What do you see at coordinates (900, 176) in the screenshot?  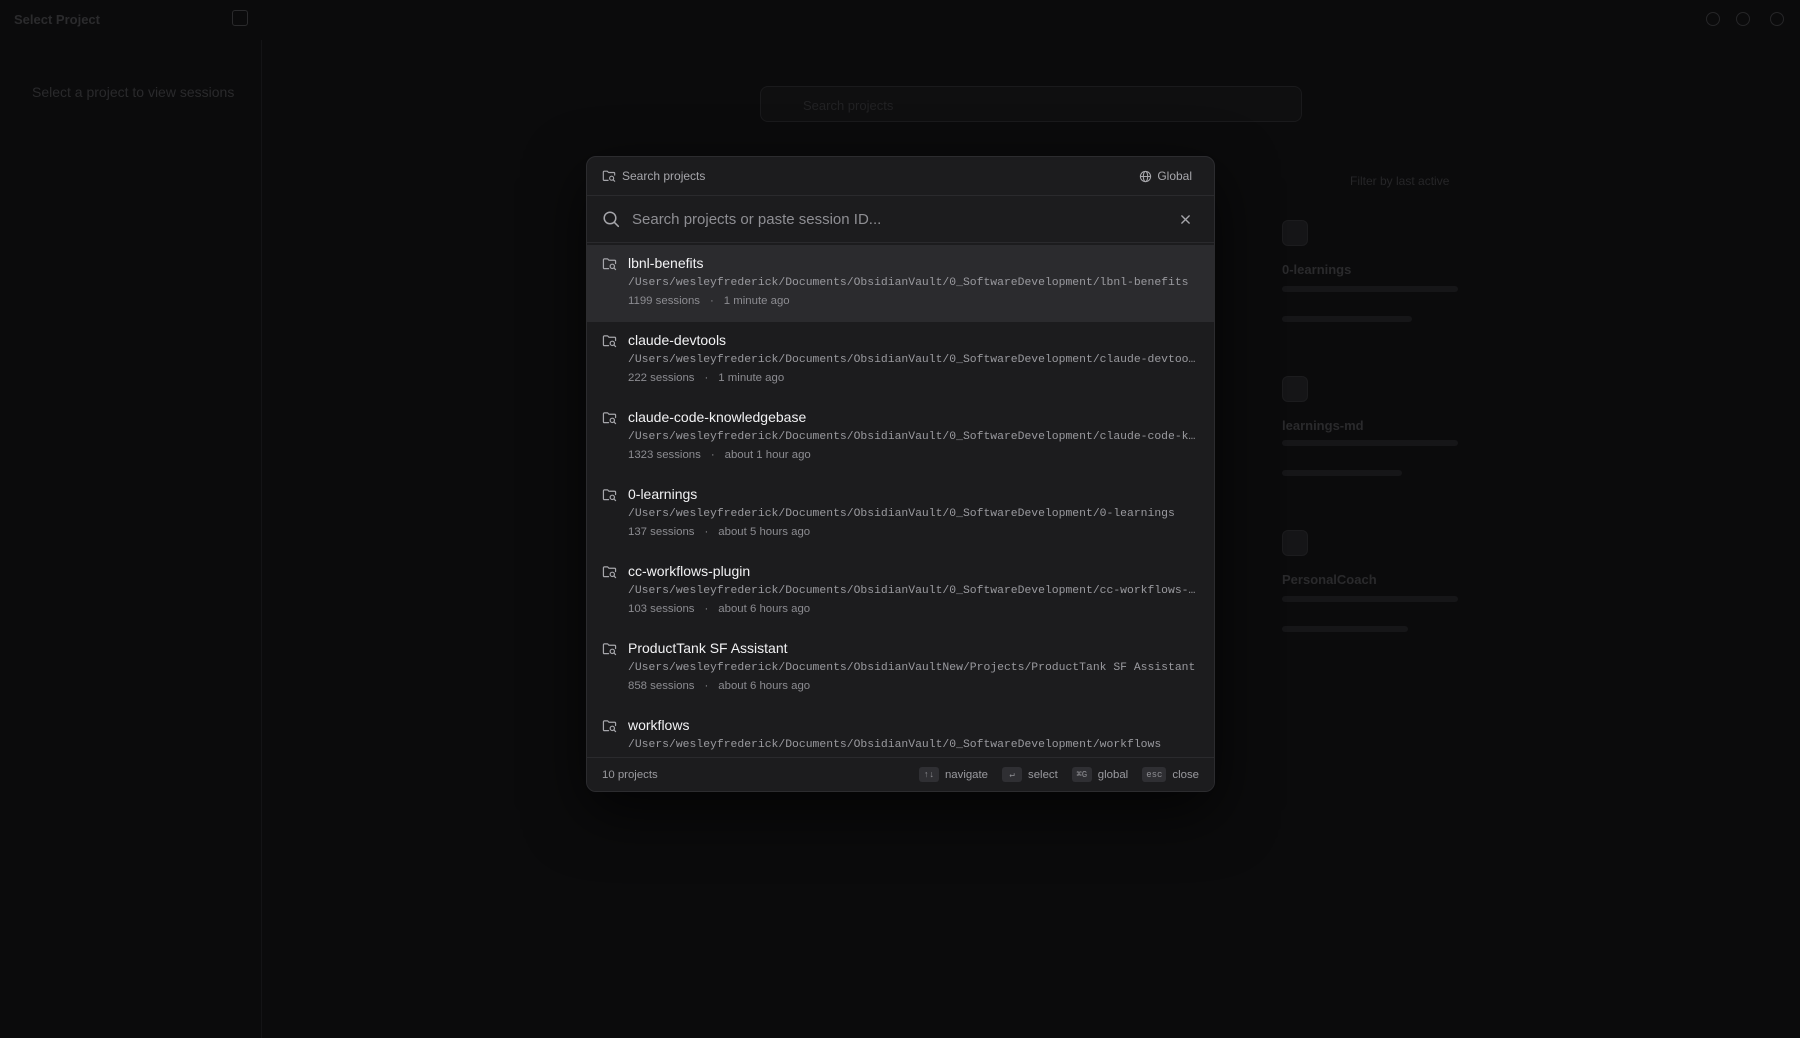 I see `dialog-header: Search projects Global` at bounding box center [900, 176].